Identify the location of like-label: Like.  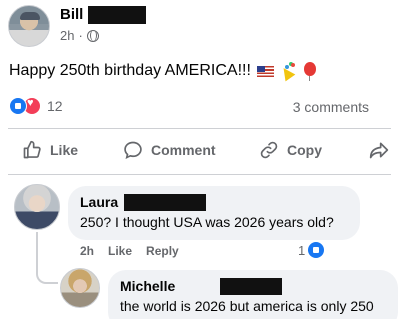
(64, 150).